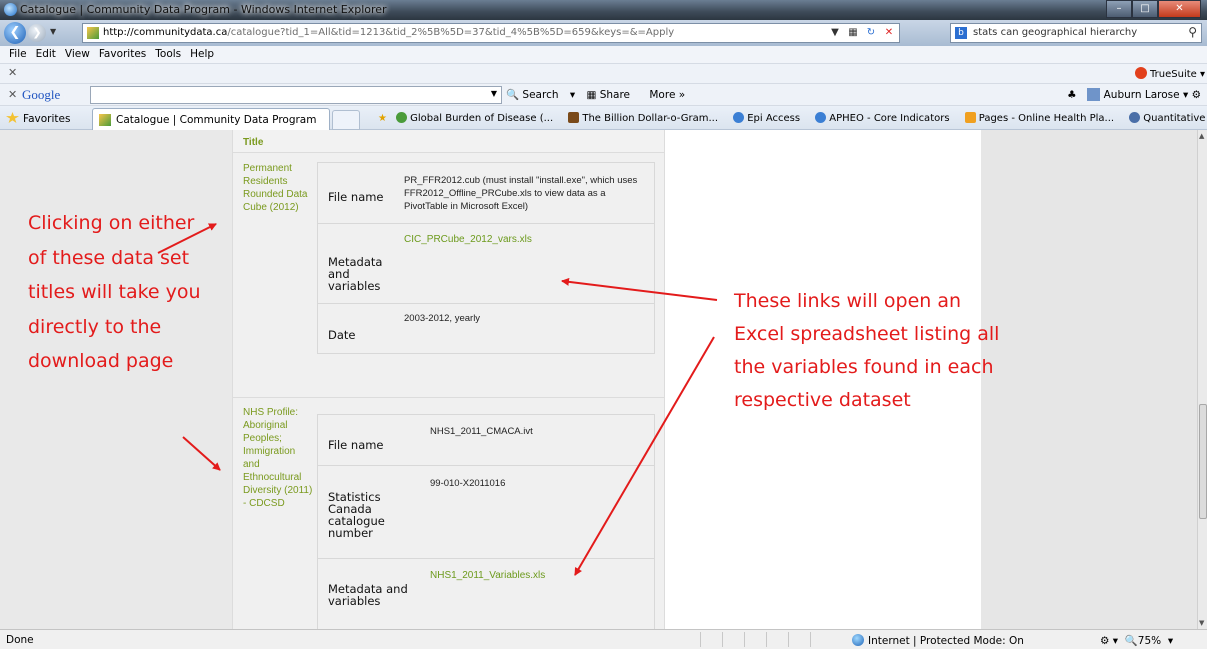  What do you see at coordinates (468, 239) in the screenshot?
I see `metadata-link: CIC_PRCube_2012_vars.xls` at bounding box center [468, 239].